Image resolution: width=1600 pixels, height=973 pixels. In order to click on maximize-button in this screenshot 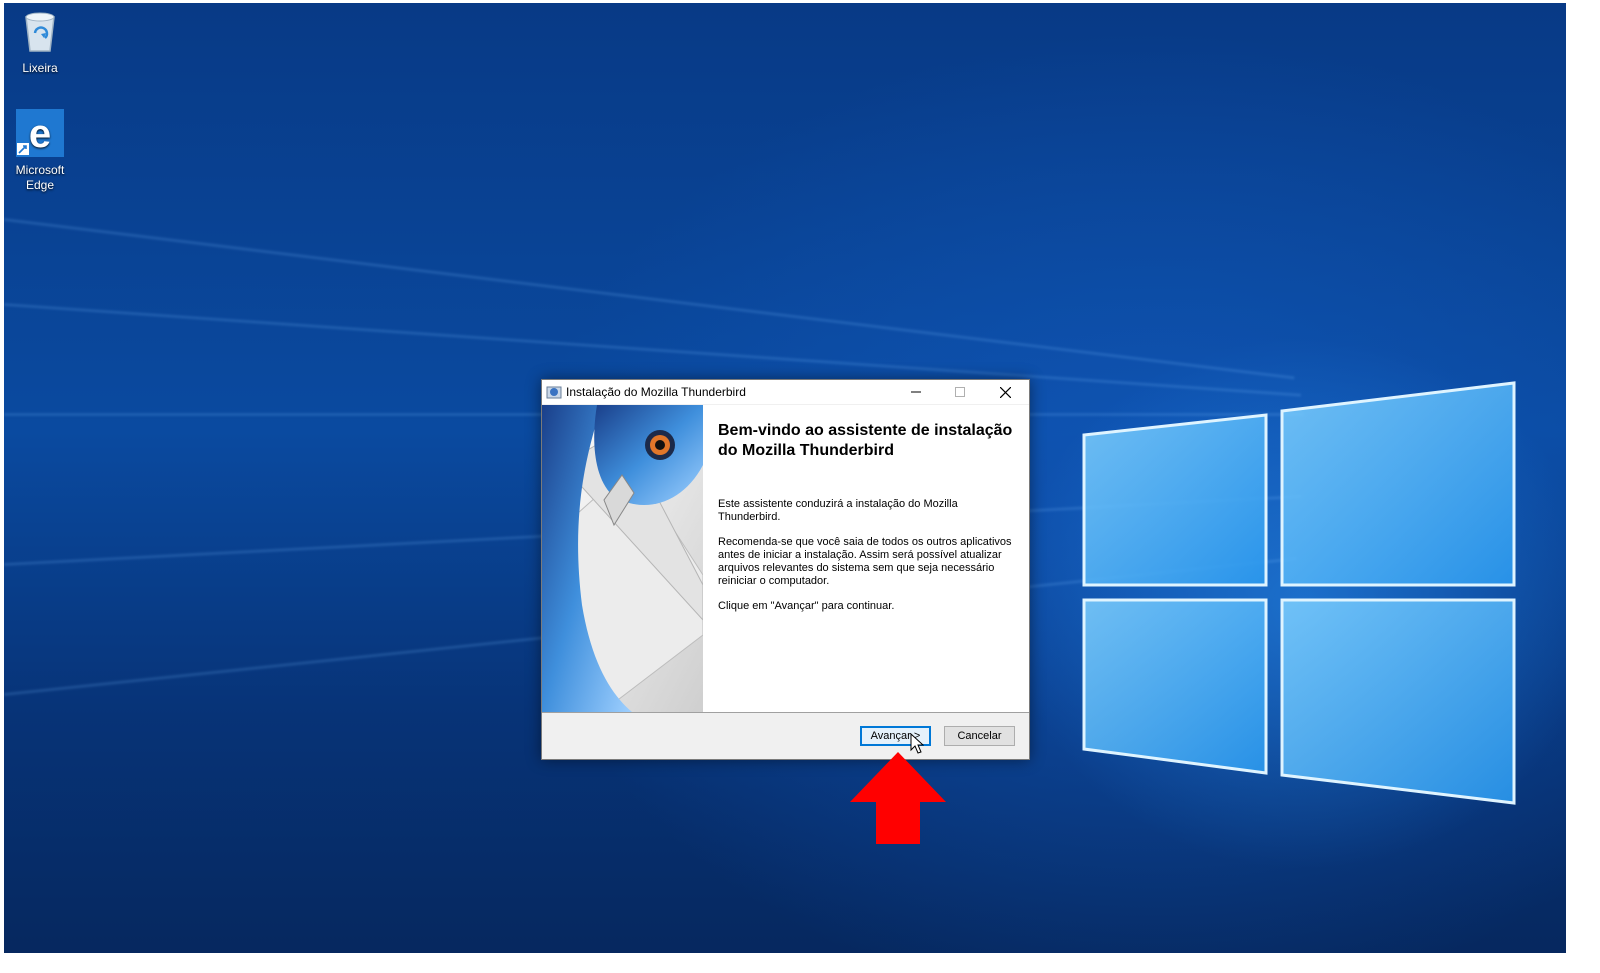, I will do `click(960, 392)`.